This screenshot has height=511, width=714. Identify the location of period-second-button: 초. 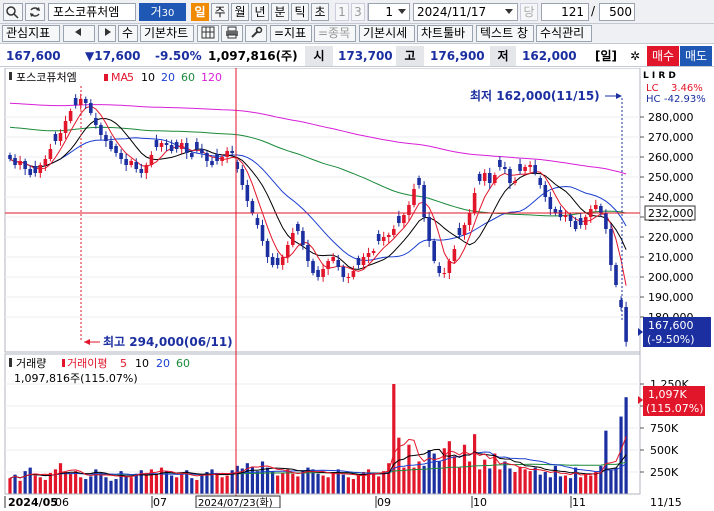
(320, 12).